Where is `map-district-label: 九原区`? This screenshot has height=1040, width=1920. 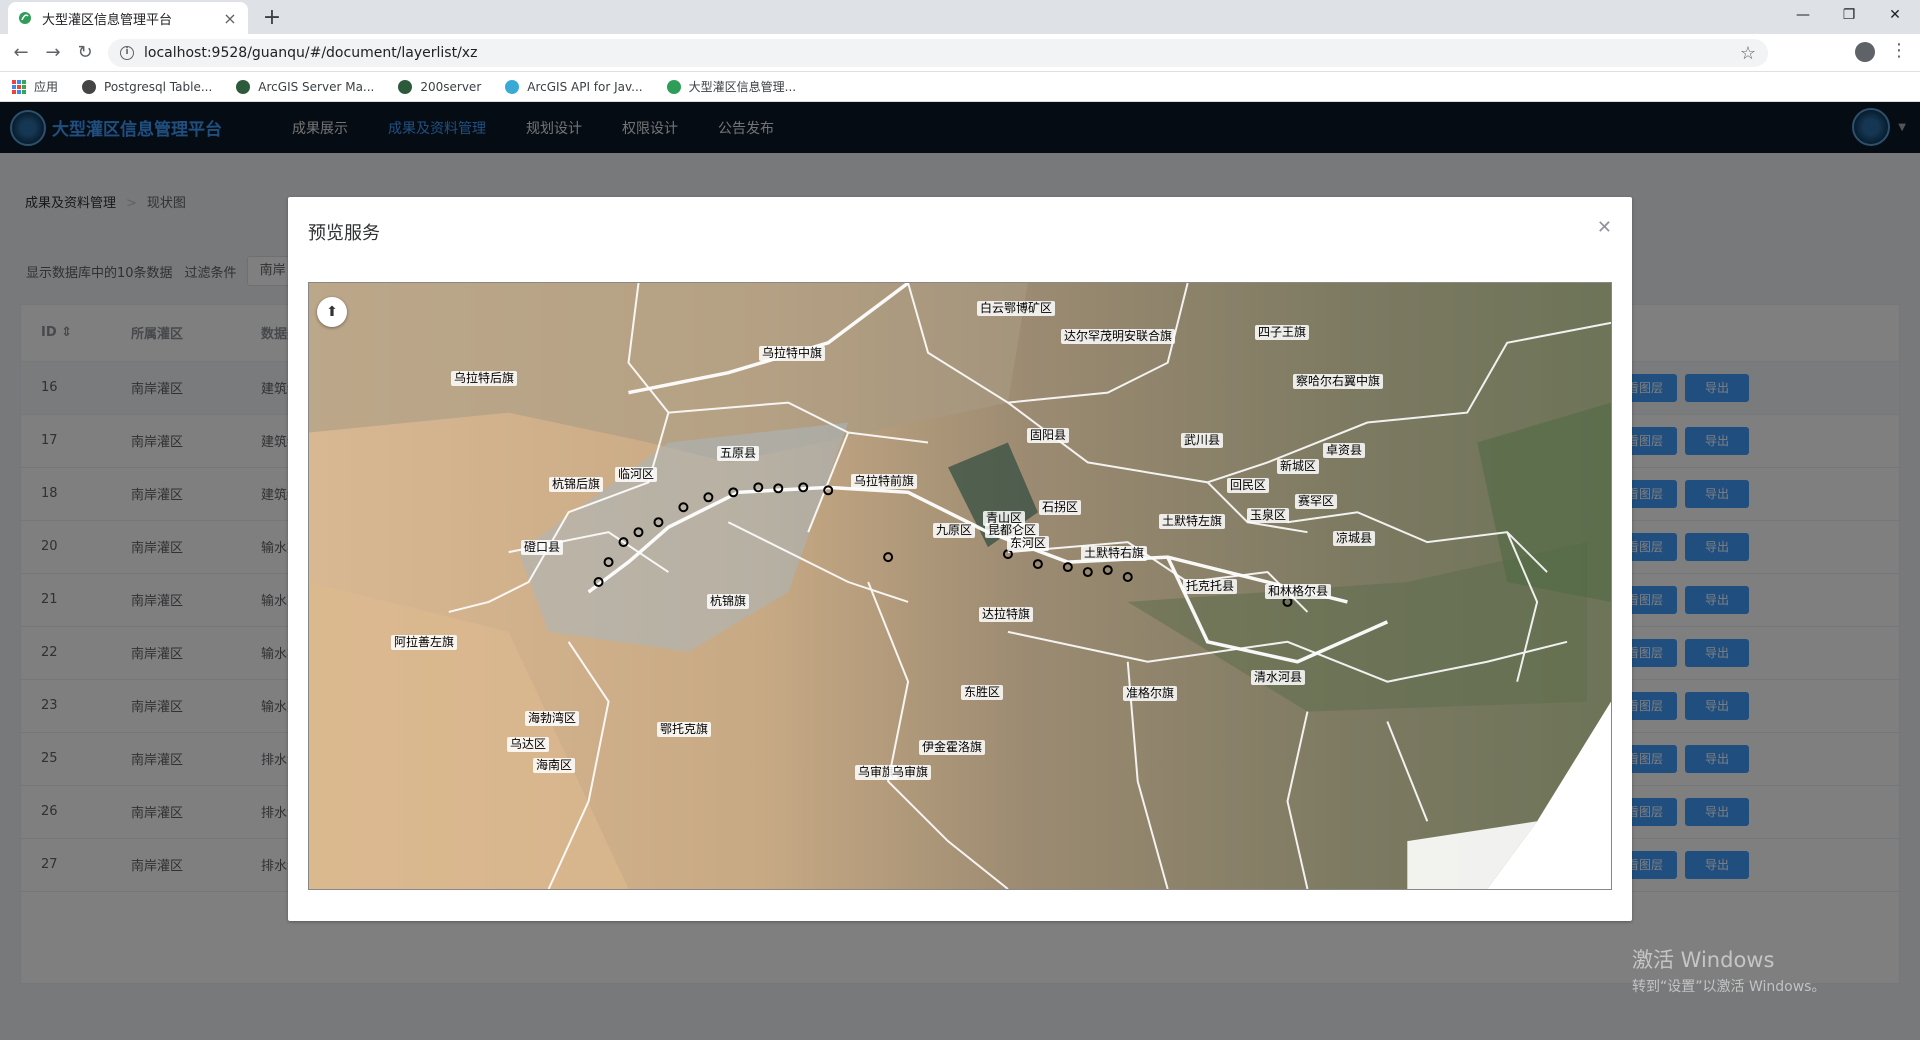
map-district-label: 九原区 is located at coordinates (954, 530).